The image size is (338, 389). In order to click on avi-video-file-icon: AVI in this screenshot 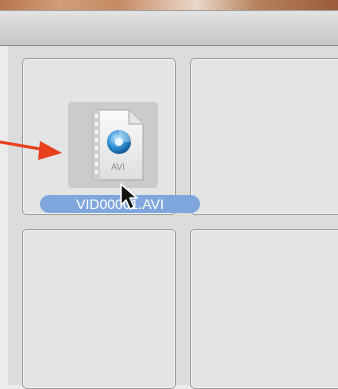, I will do `click(117, 145)`.